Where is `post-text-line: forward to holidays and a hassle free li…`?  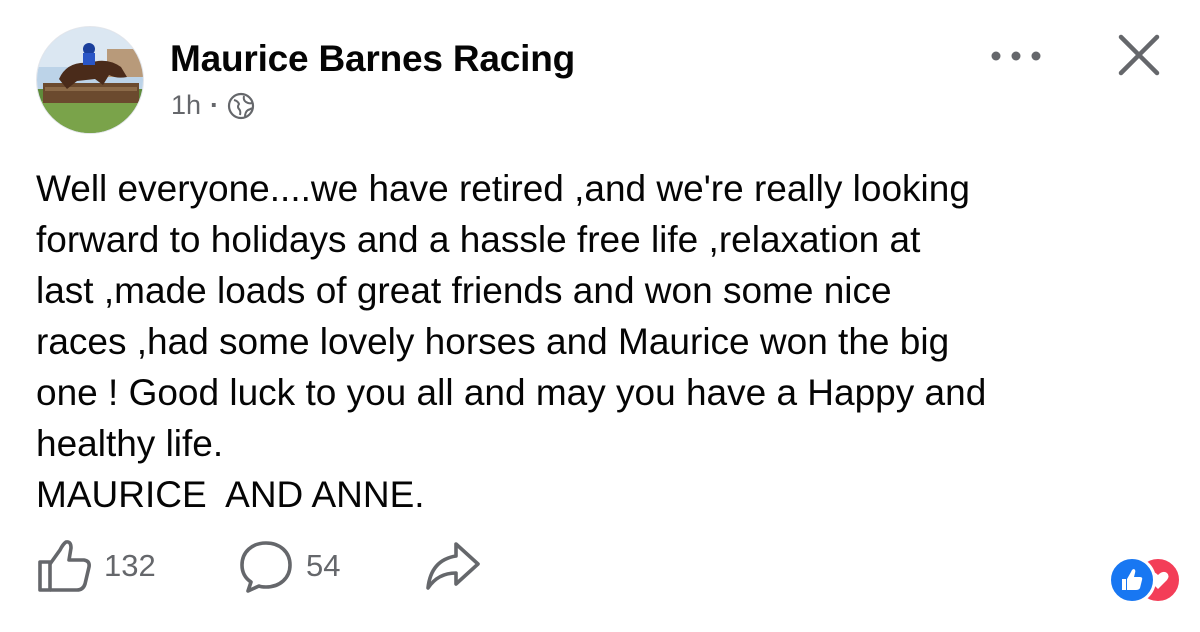 post-text-line: forward to holidays and a hassle free li… is located at coordinates (478, 239).